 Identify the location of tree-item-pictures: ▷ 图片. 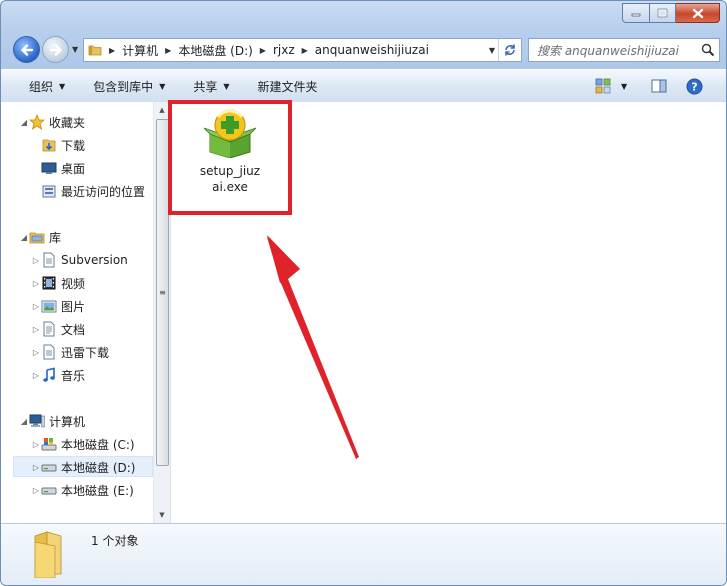
(77, 306).